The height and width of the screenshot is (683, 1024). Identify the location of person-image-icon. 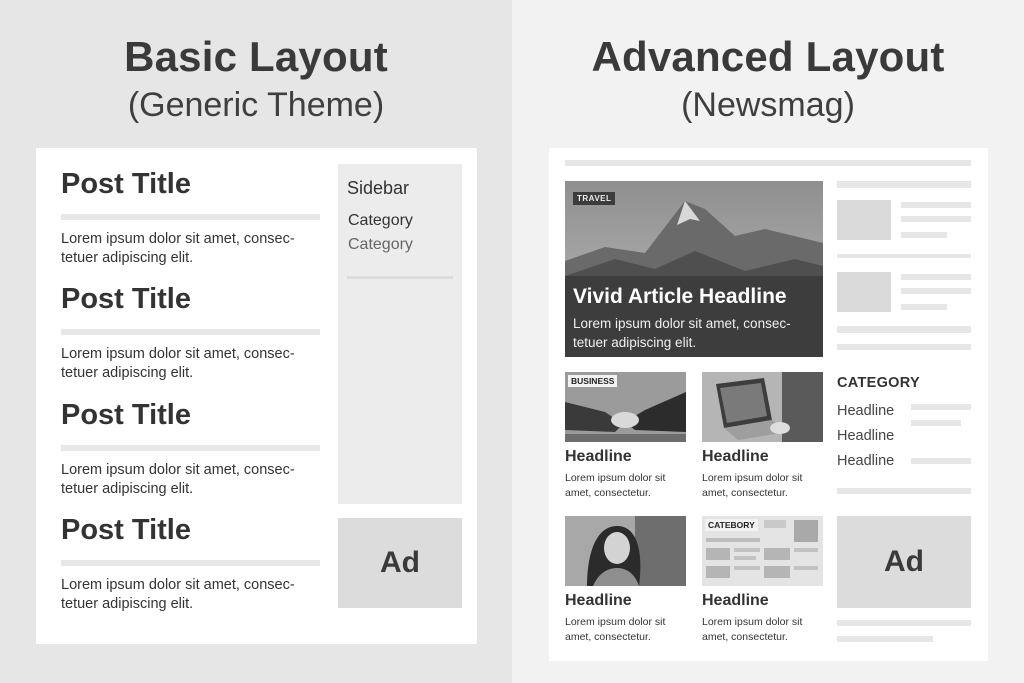
(625, 551).